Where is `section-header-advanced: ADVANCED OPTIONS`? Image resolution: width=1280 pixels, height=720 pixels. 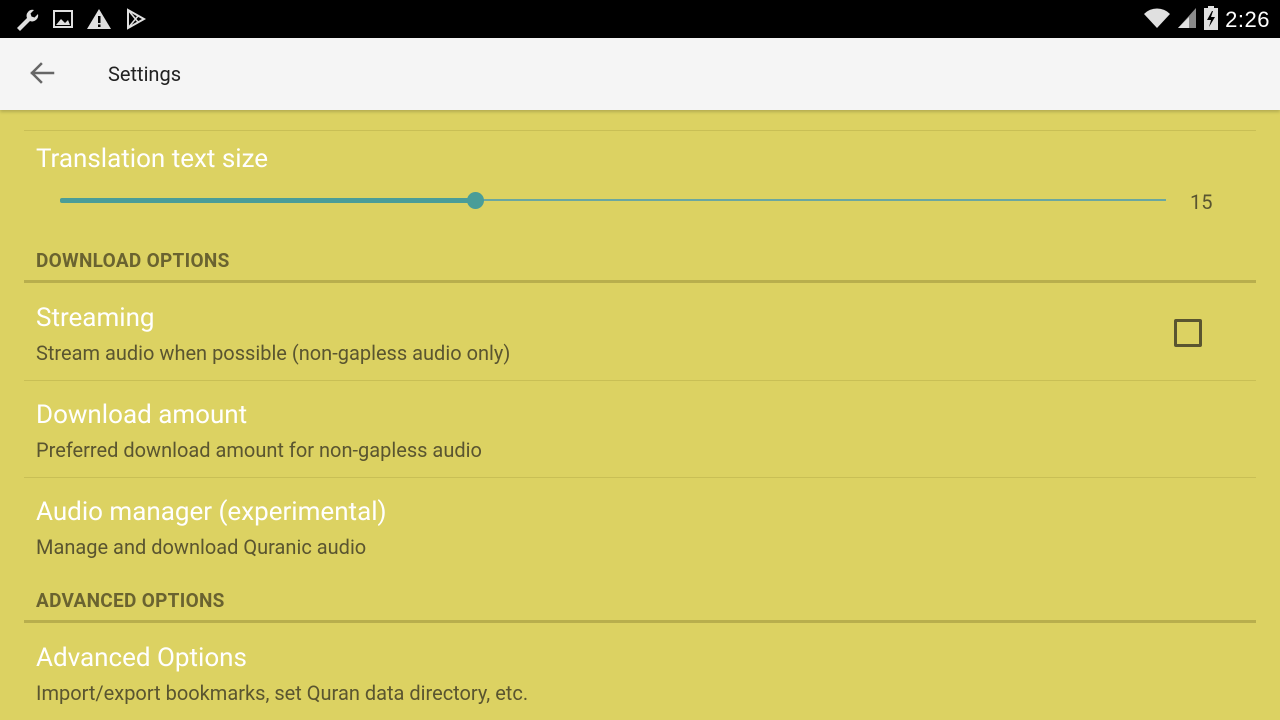 section-header-advanced: ADVANCED OPTIONS is located at coordinates (130, 600).